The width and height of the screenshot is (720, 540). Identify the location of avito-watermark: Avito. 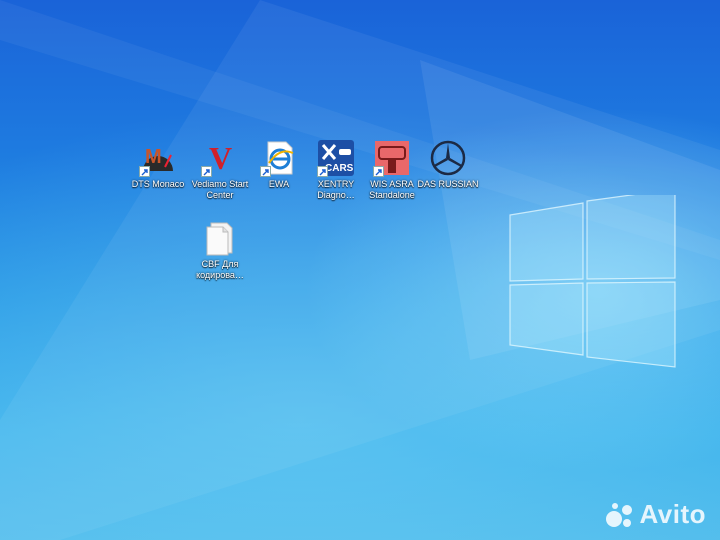
(655, 514).